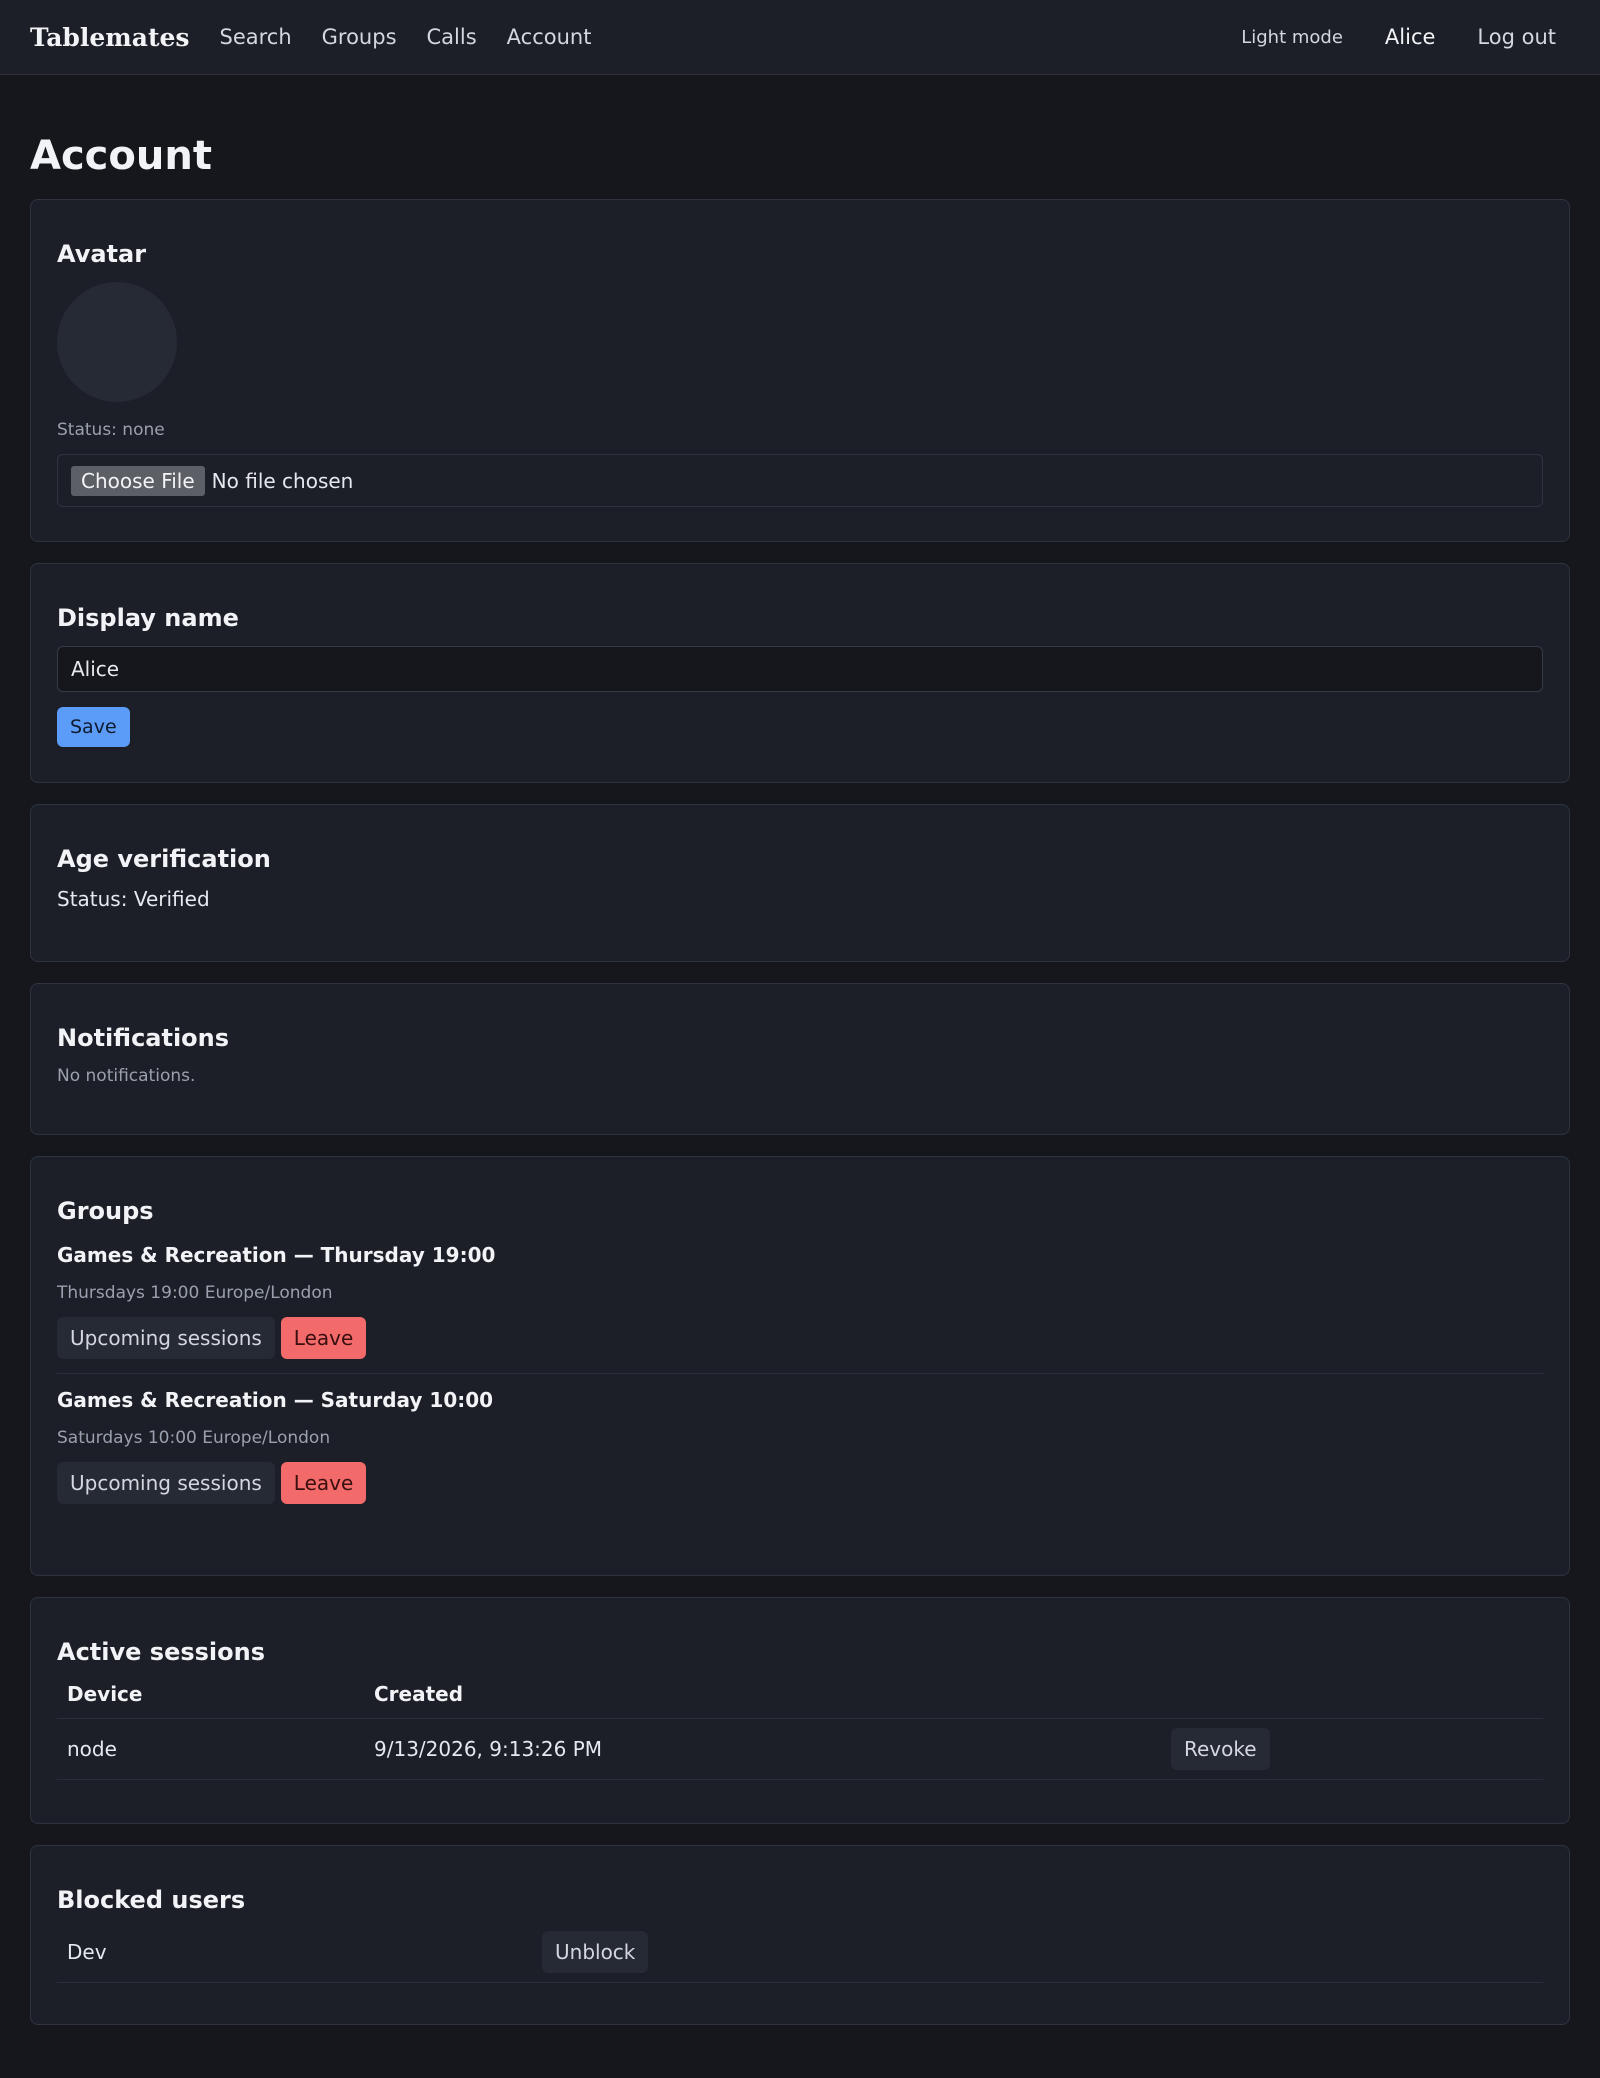 The image size is (1600, 2078). What do you see at coordinates (452, 37) in the screenshot?
I see `nav-link-calls: Calls` at bounding box center [452, 37].